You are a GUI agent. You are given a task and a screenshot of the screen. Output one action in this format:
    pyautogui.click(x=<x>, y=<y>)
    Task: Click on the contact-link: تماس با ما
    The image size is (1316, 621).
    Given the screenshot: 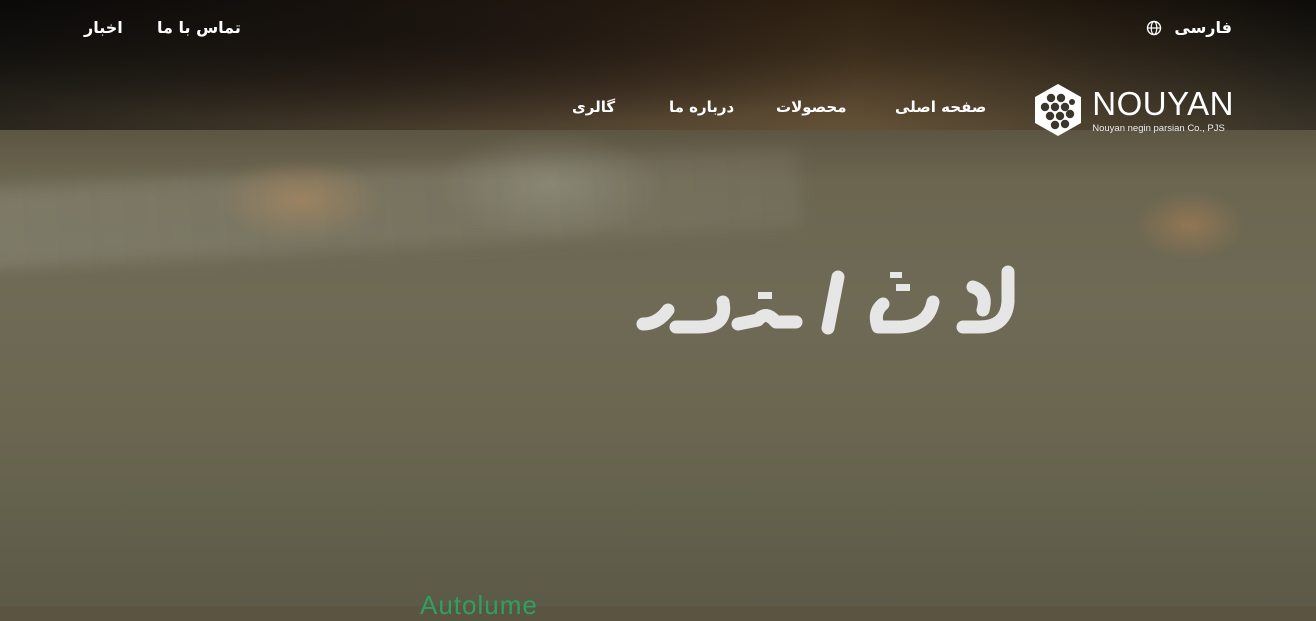 What is the action you would take?
    pyautogui.click(x=199, y=27)
    